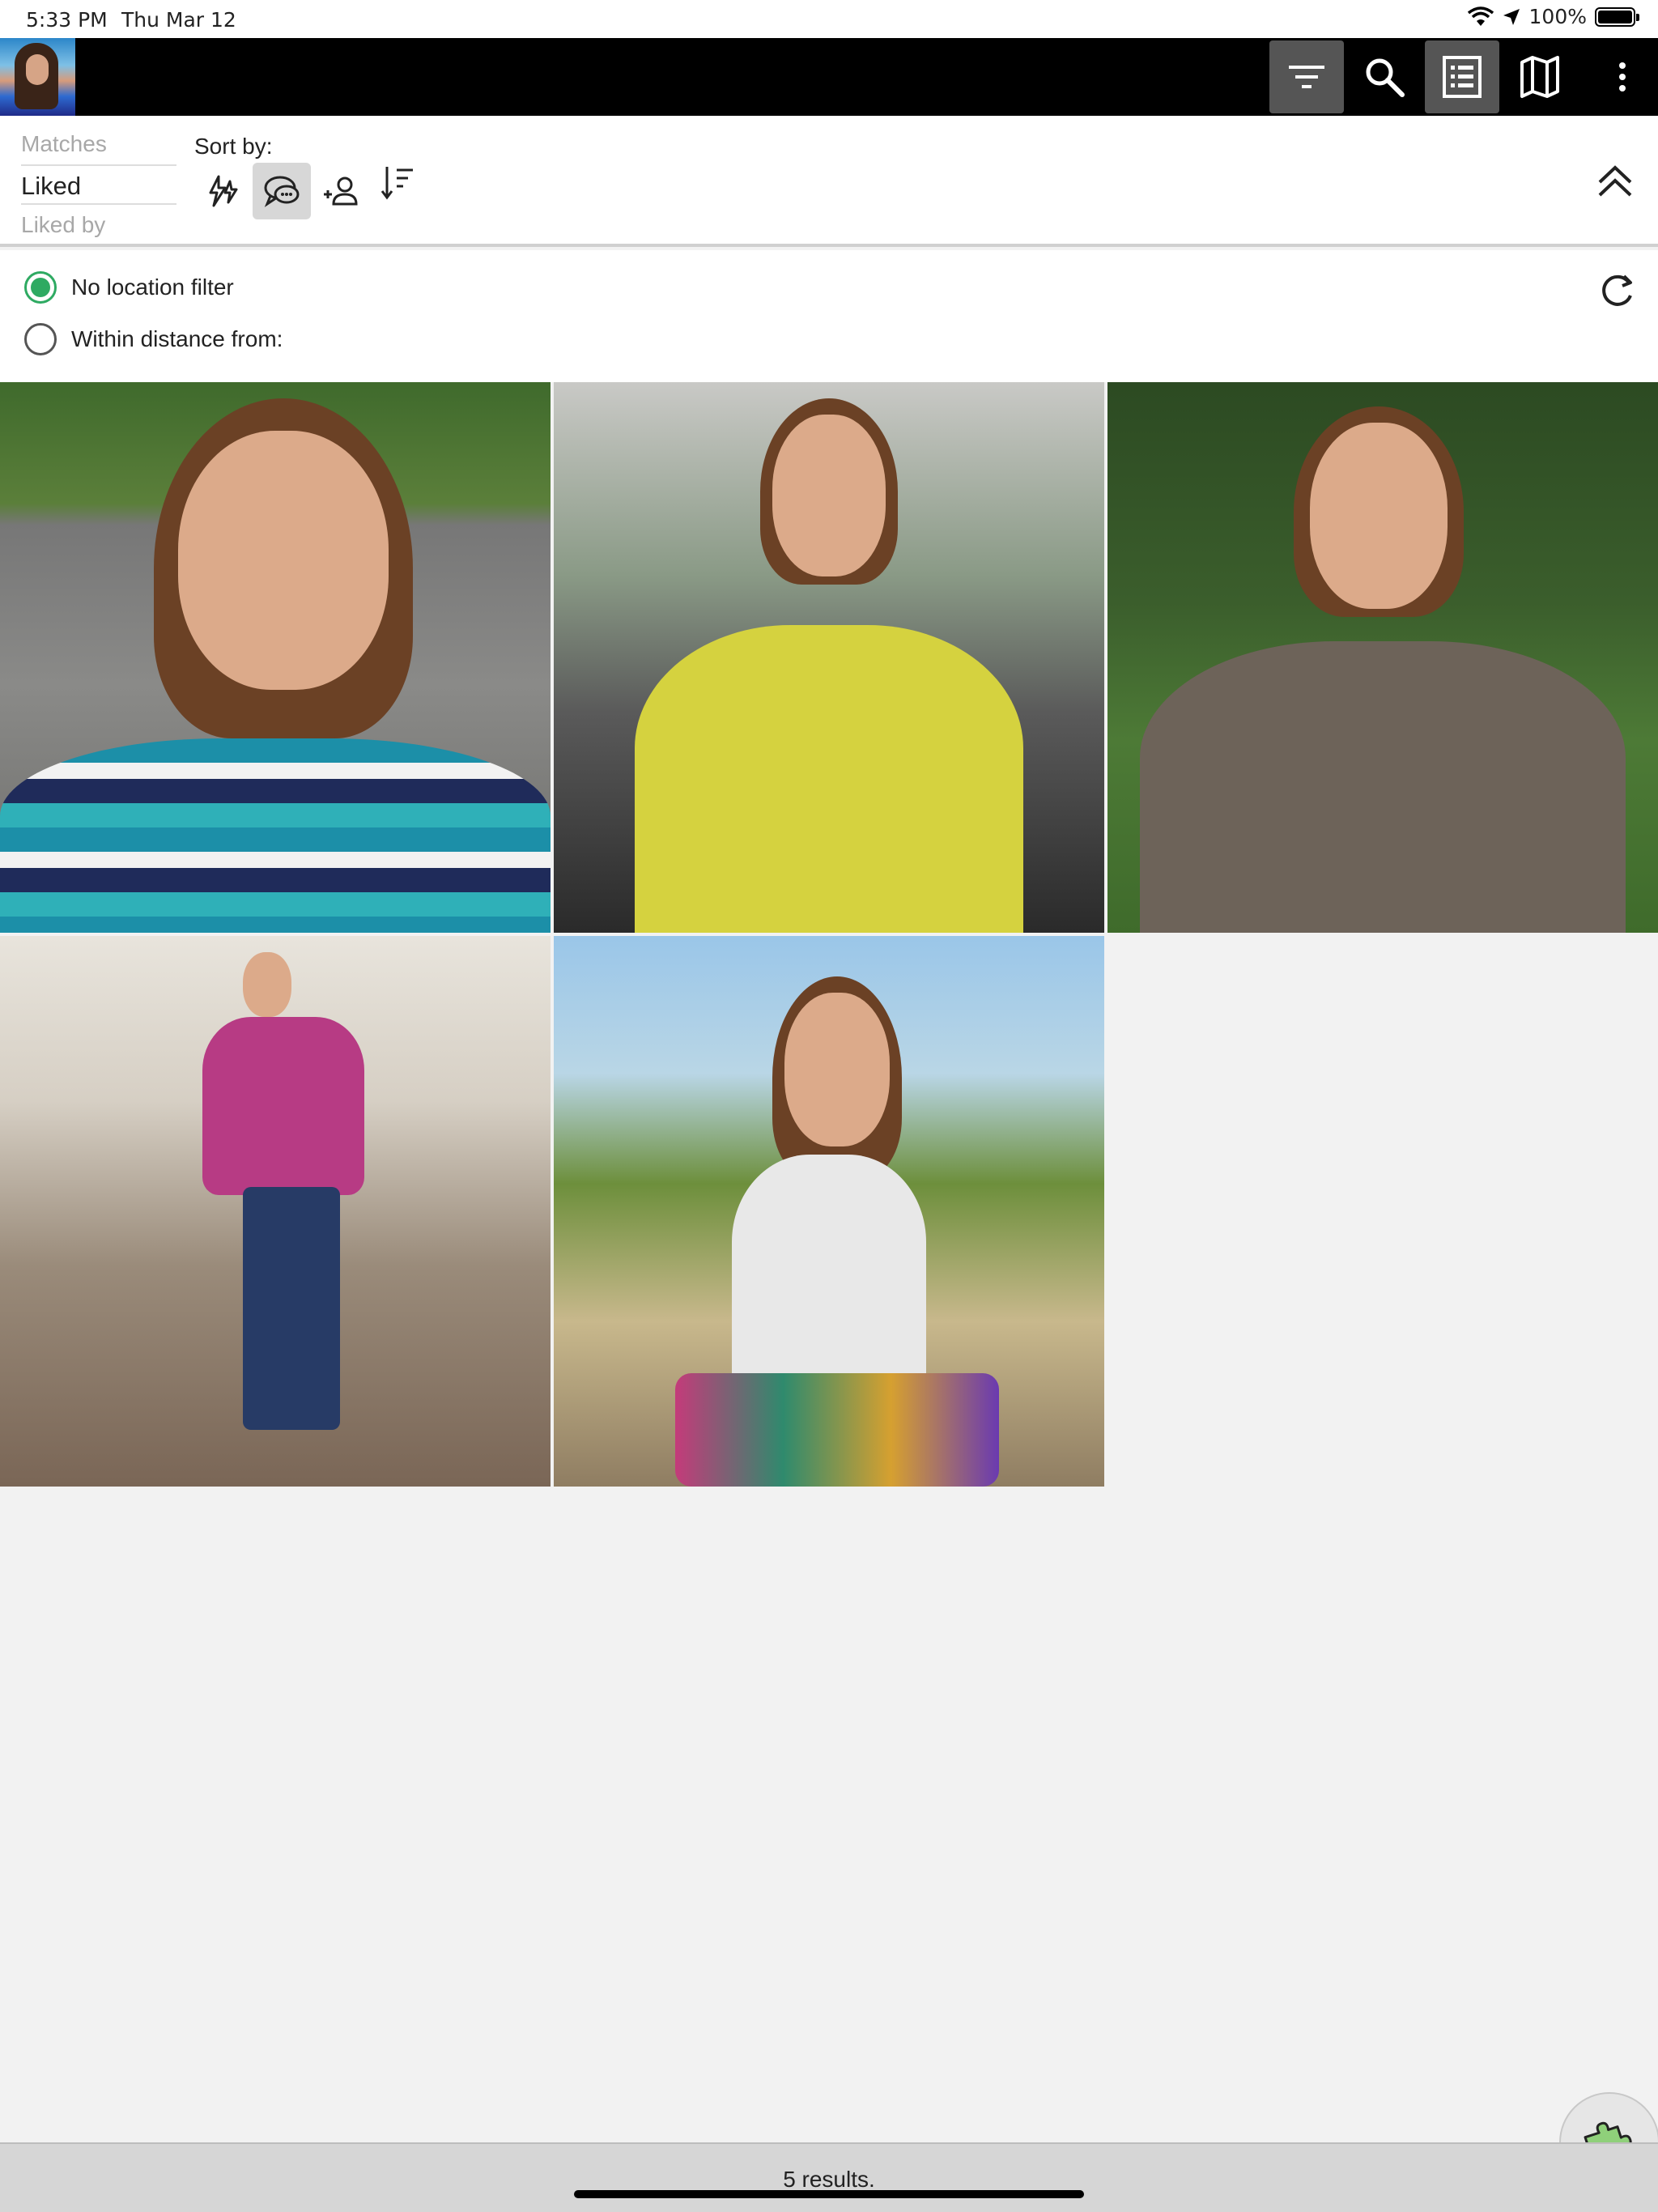 The height and width of the screenshot is (2212, 1658). Describe the element at coordinates (37, 77) in the screenshot. I see `user-avatar` at that location.